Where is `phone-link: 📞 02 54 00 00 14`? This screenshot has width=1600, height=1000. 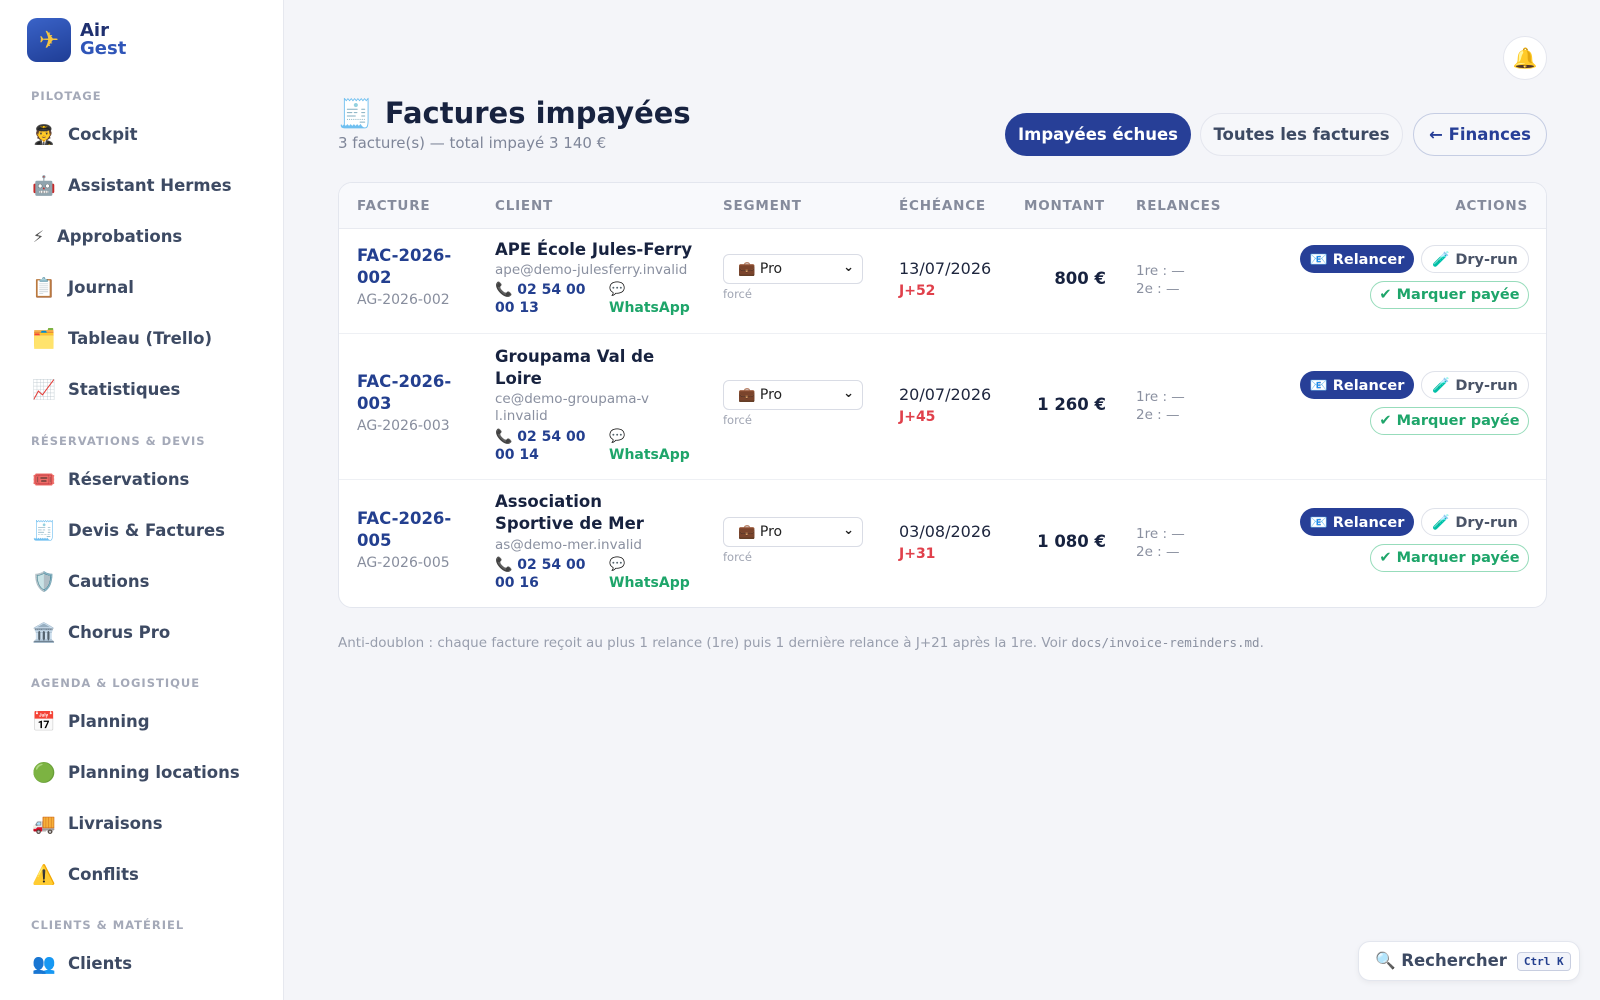 phone-link: 📞 02 54 00 00 14 is located at coordinates (545, 446).